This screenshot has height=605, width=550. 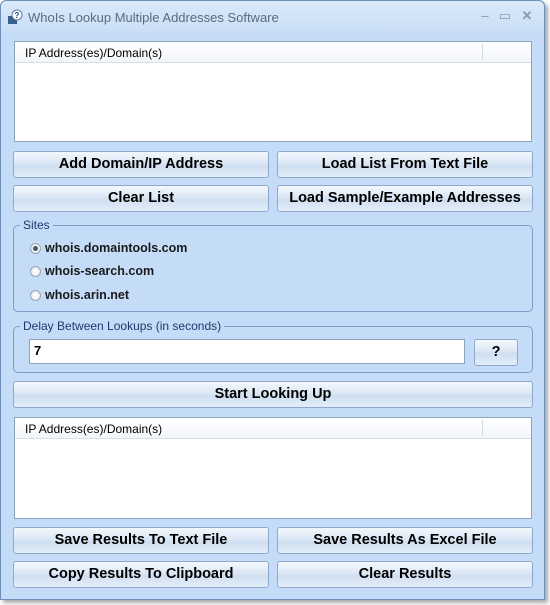 What do you see at coordinates (405, 164) in the screenshot?
I see `load-list-button: Load List From Text File` at bounding box center [405, 164].